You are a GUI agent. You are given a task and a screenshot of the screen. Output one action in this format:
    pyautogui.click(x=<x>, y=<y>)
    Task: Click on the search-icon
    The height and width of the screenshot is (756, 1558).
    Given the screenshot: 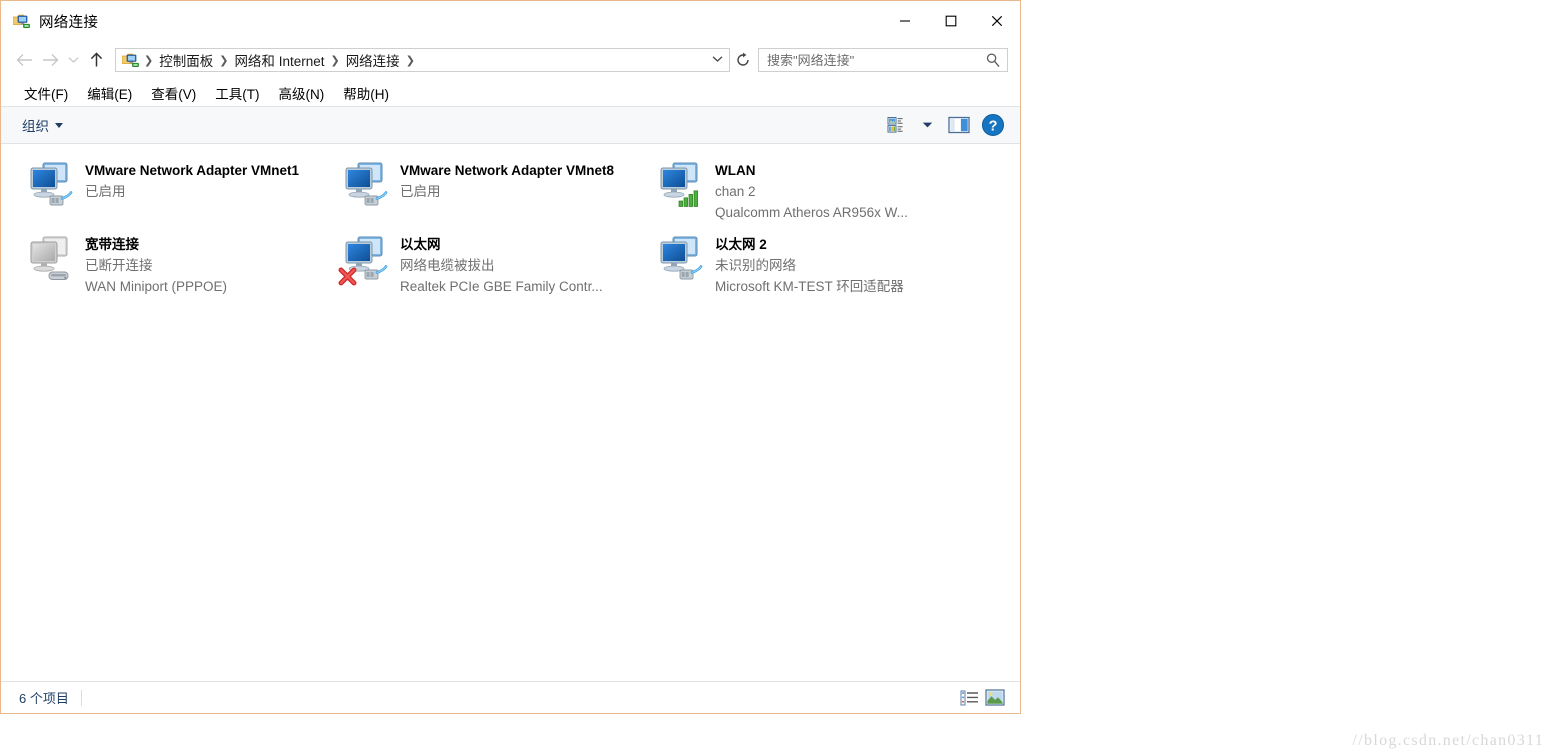 What is the action you would take?
    pyautogui.click(x=993, y=60)
    